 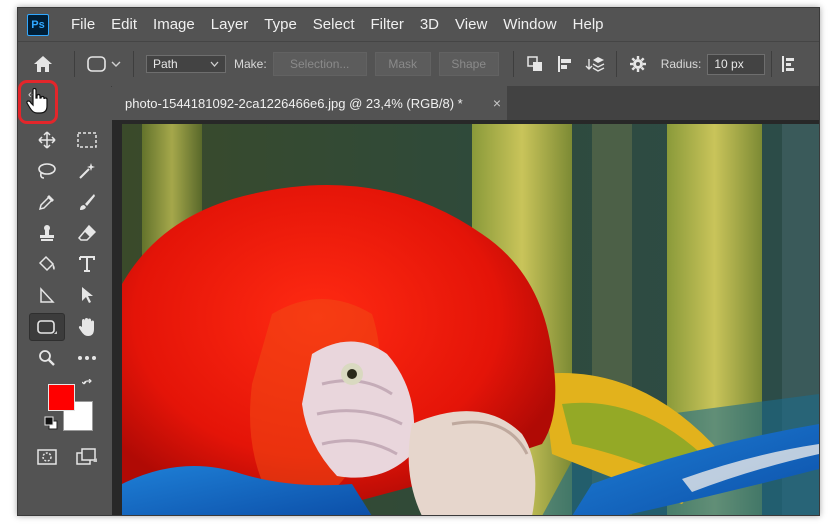 I want to click on make-shape-button: Shape, so click(x=468, y=64).